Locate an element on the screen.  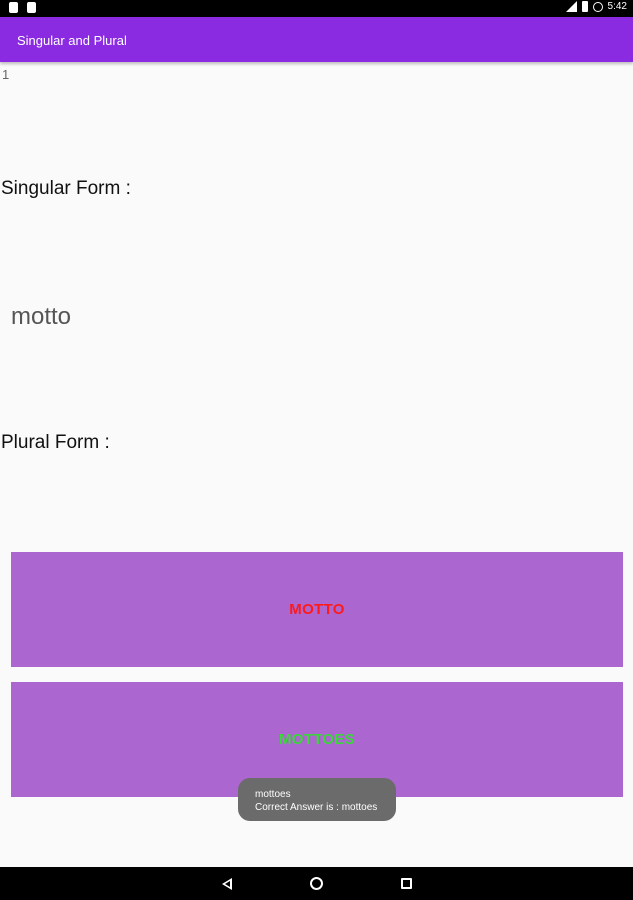
system-tray: 5:42 is located at coordinates (596, 6).